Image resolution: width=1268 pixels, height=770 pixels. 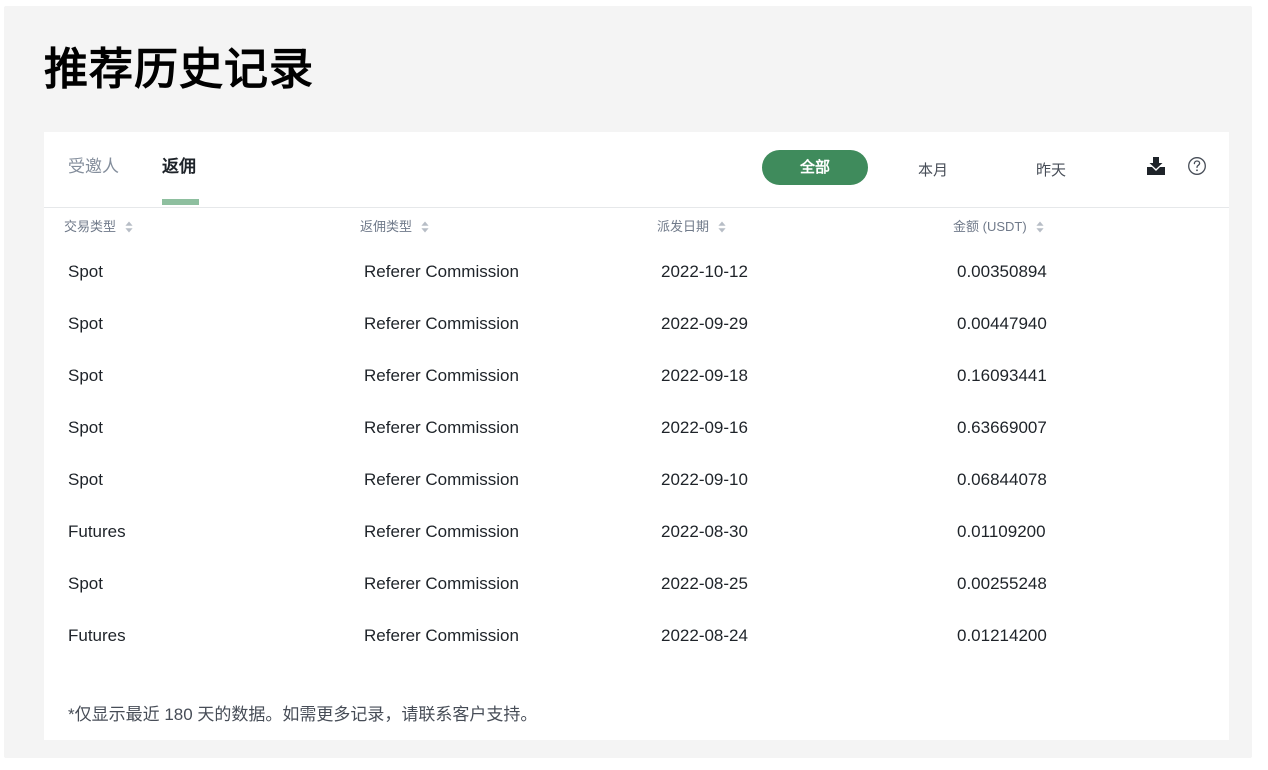 What do you see at coordinates (636, 207) in the screenshot?
I see `tabs-divider` at bounding box center [636, 207].